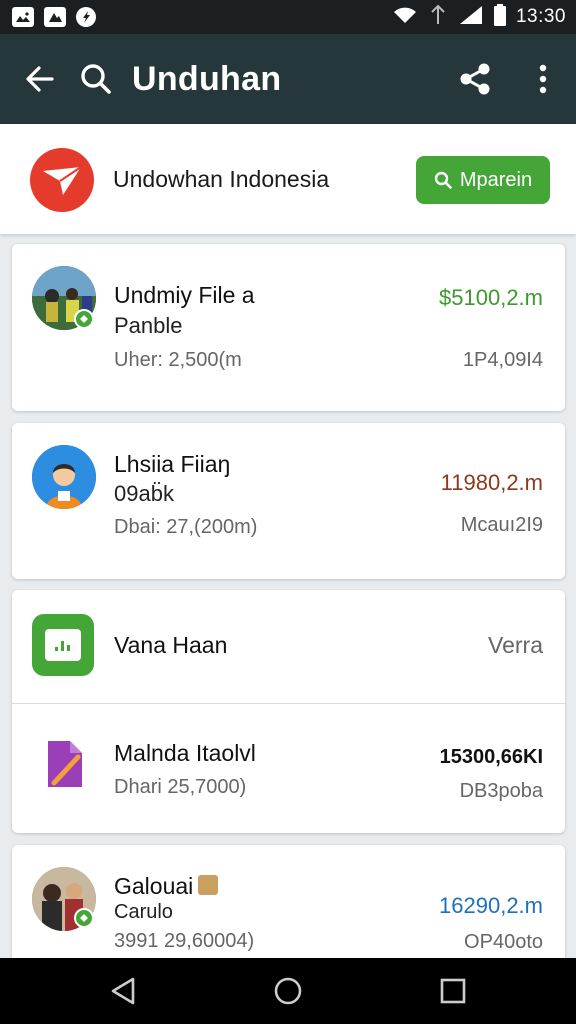 Image resolution: width=576 pixels, height=1024 pixels. I want to click on search-button, so click(105, 79).